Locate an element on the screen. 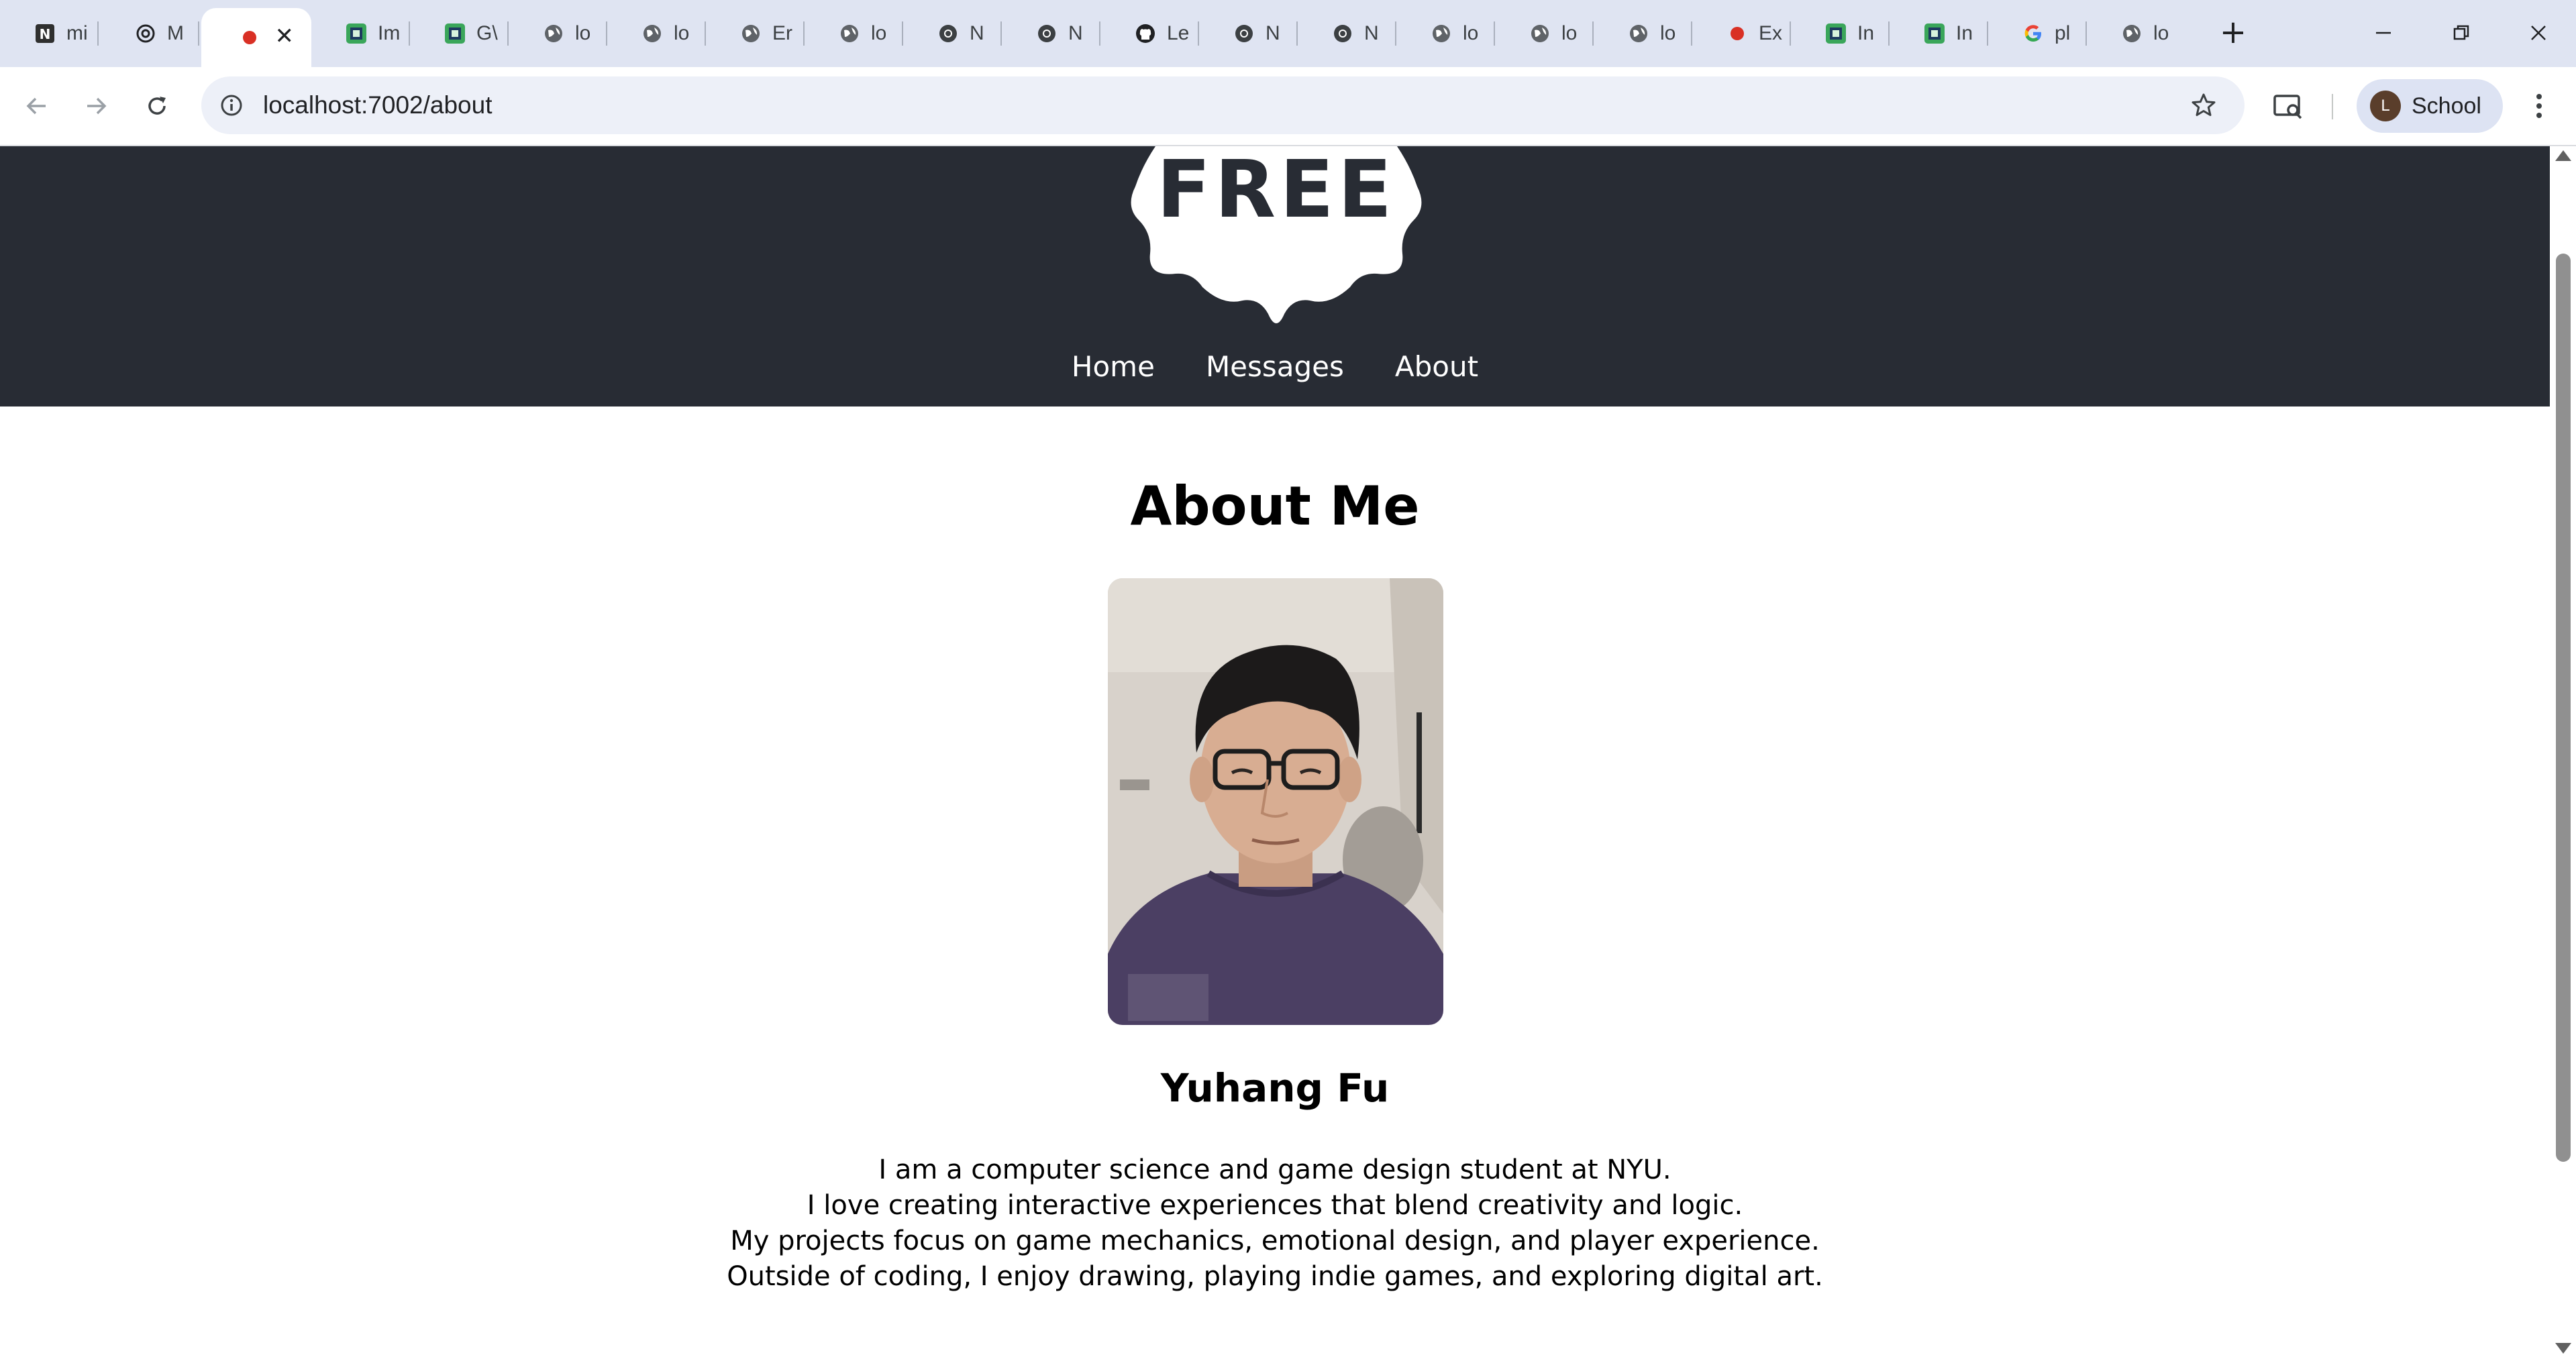  google-icon is located at coordinates (2033, 33).